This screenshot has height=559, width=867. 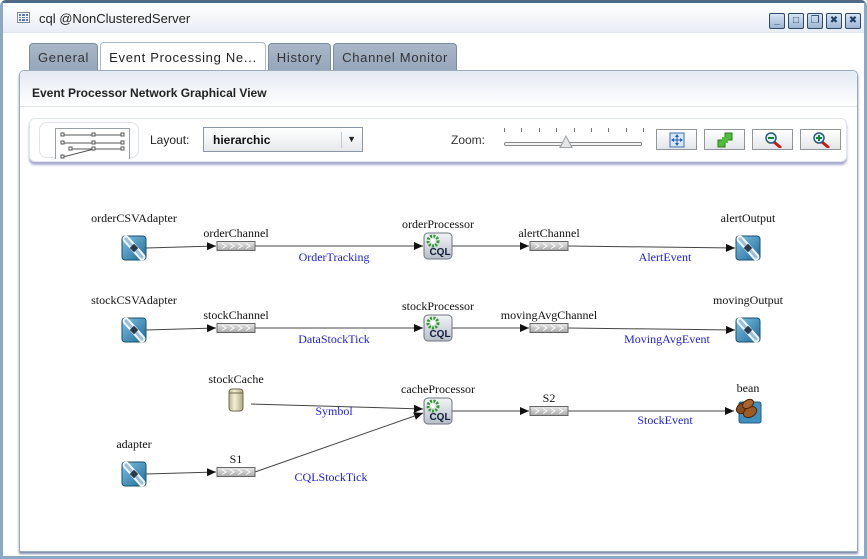 What do you see at coordinates (667, 339) in the screenshot?
I see `edge-label: MovingAvgEvent` at bounding box center [667, 339].